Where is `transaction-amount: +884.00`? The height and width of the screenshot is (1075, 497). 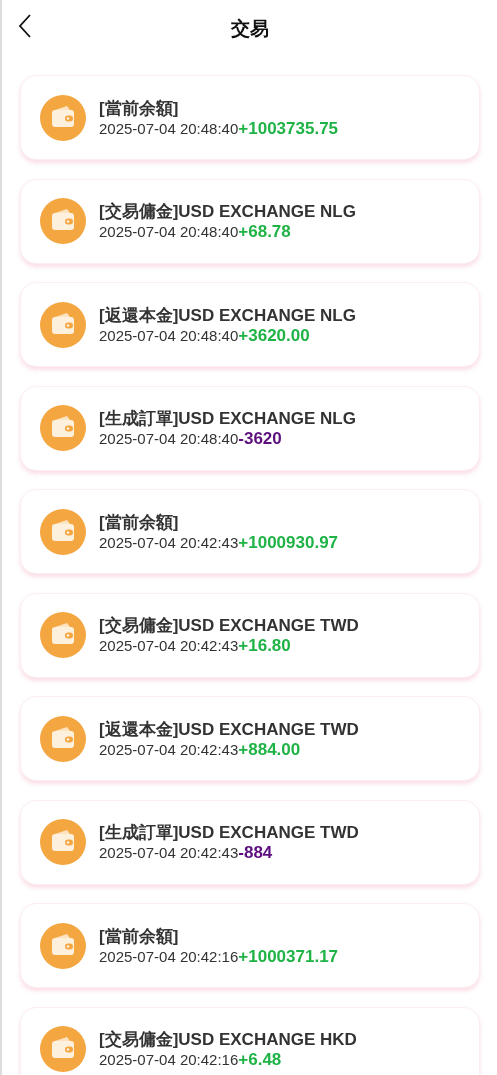 transaction-amount: +884.00 is located at coordinates (269, 749).